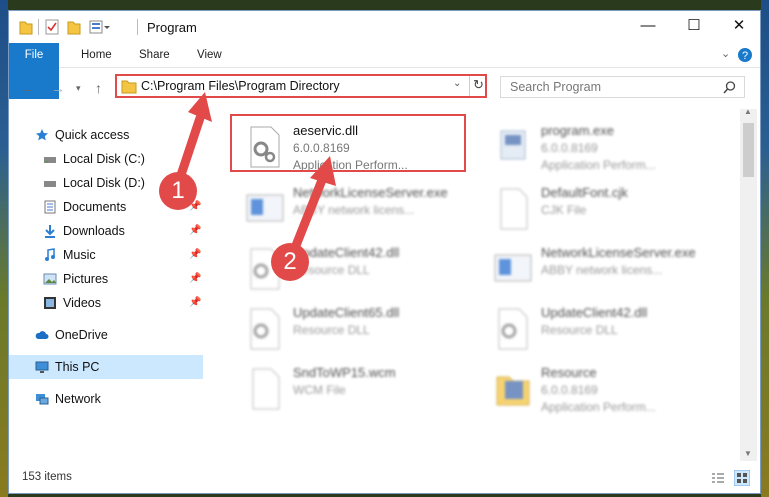  What do you see at coordinates (290, 262) in the screenshot?
I see `step-badge-2: 2` at bounding box center [290, 262].